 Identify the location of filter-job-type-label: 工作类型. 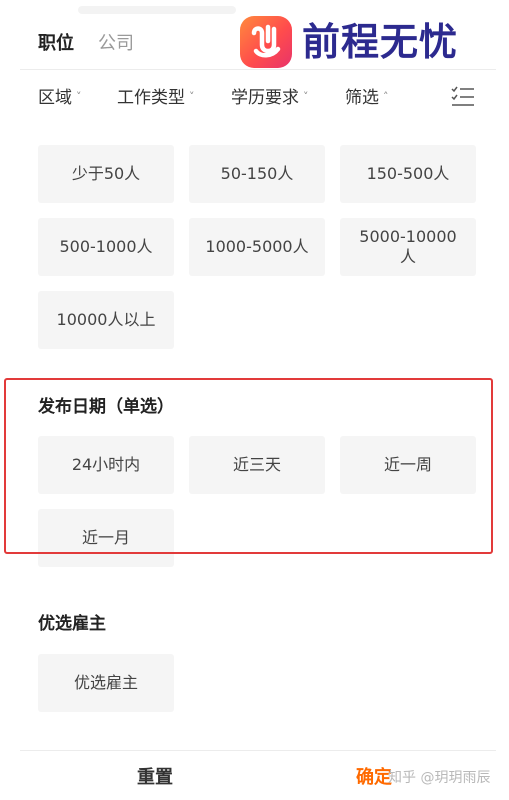
(151, 98).